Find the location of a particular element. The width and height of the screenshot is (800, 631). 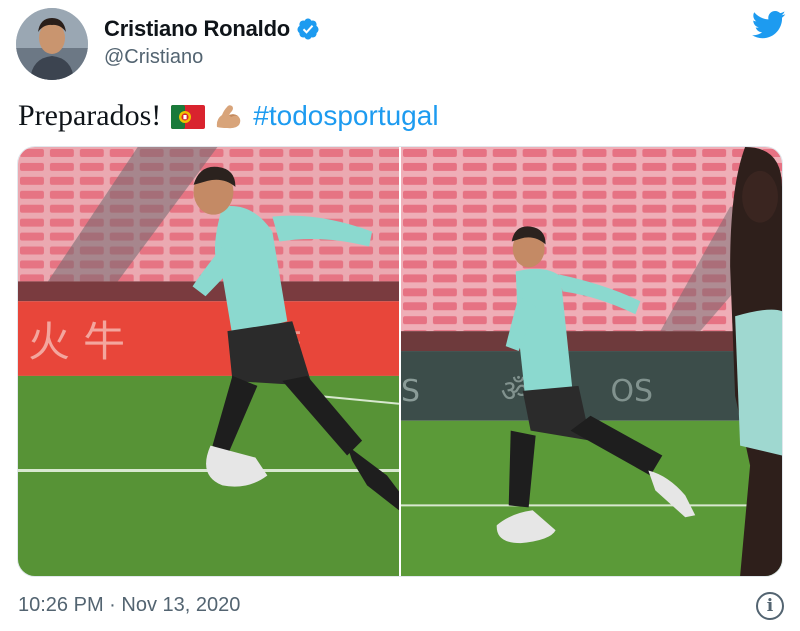

author-name-row: Cristiano Ronaldo is located at coordinates (212, 29).